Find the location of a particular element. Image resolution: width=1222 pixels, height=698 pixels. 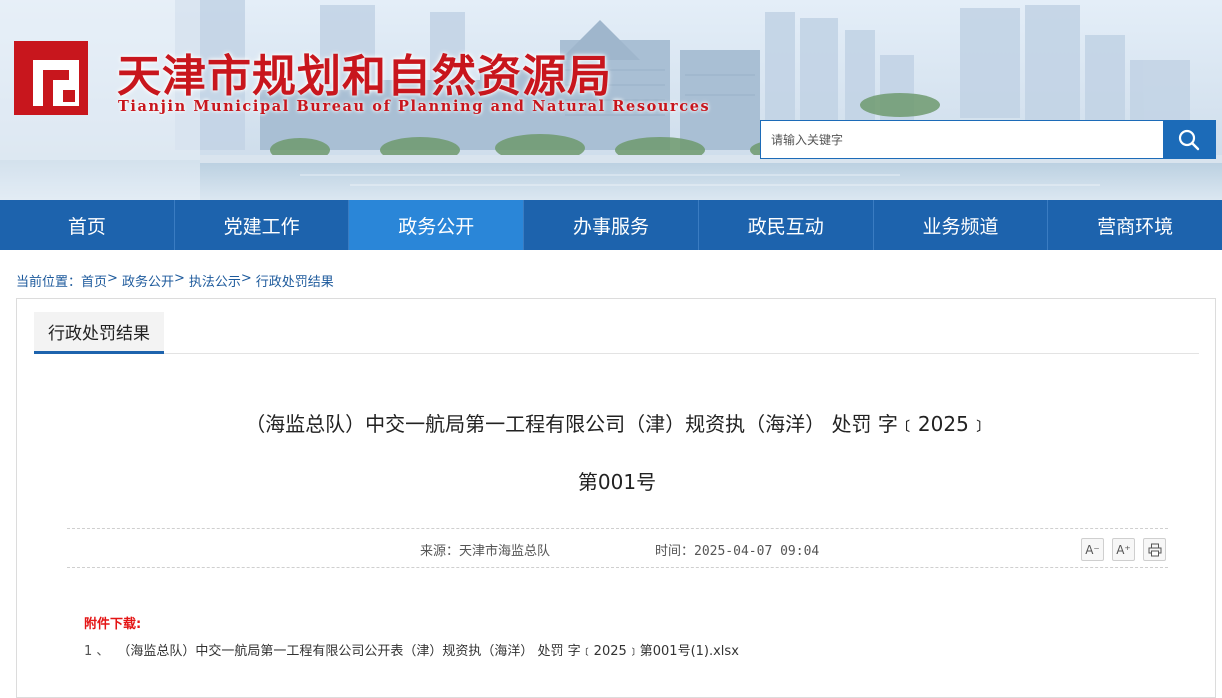

tab-bar: 行政处罚结果 is located at coordinates (616, 333).